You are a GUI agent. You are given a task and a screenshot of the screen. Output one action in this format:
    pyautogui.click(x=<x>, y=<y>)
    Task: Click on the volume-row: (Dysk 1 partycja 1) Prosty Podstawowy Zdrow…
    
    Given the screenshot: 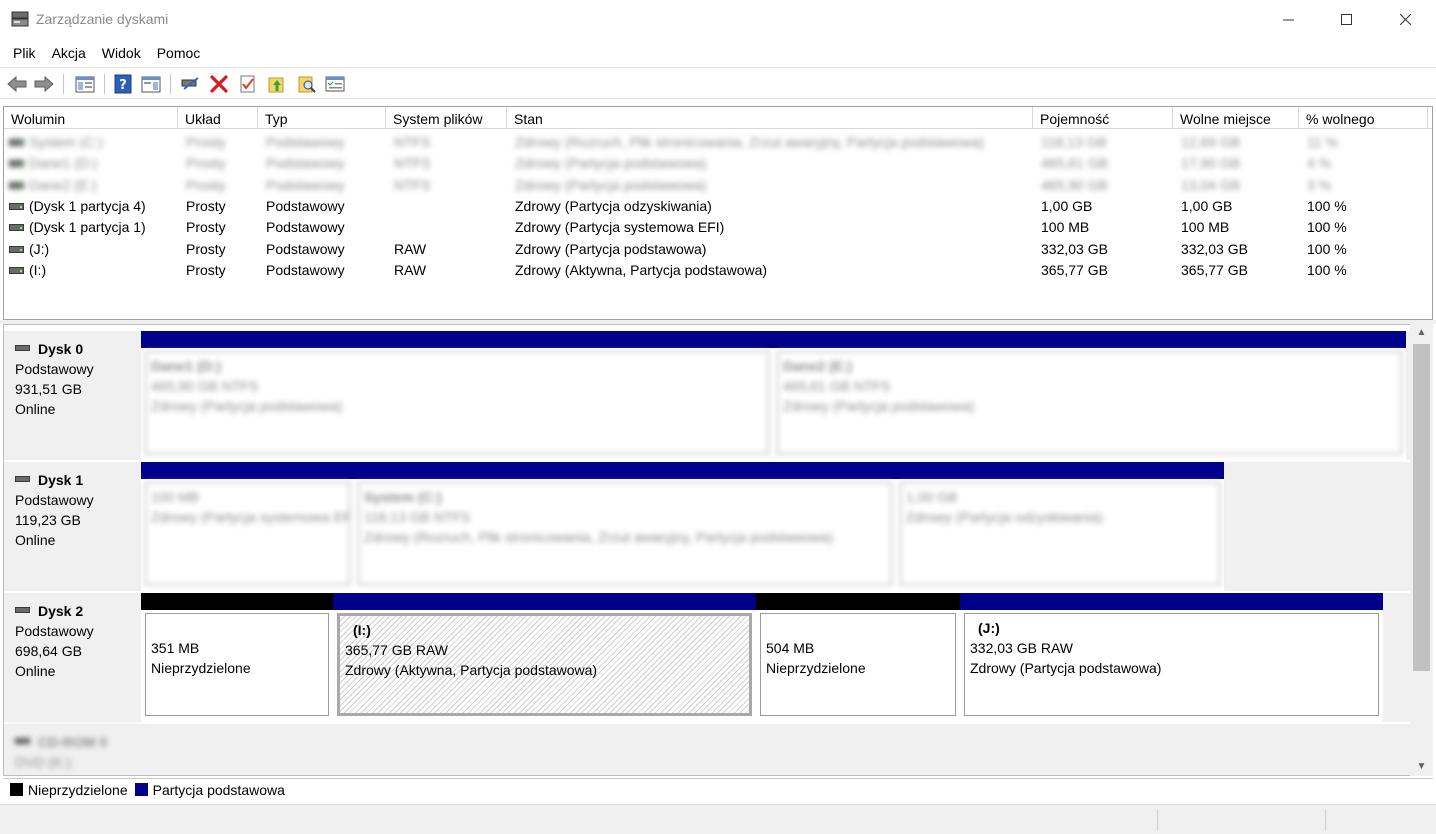 What is the action you would take?
    pyautogui.click(x=718, y=227)
    